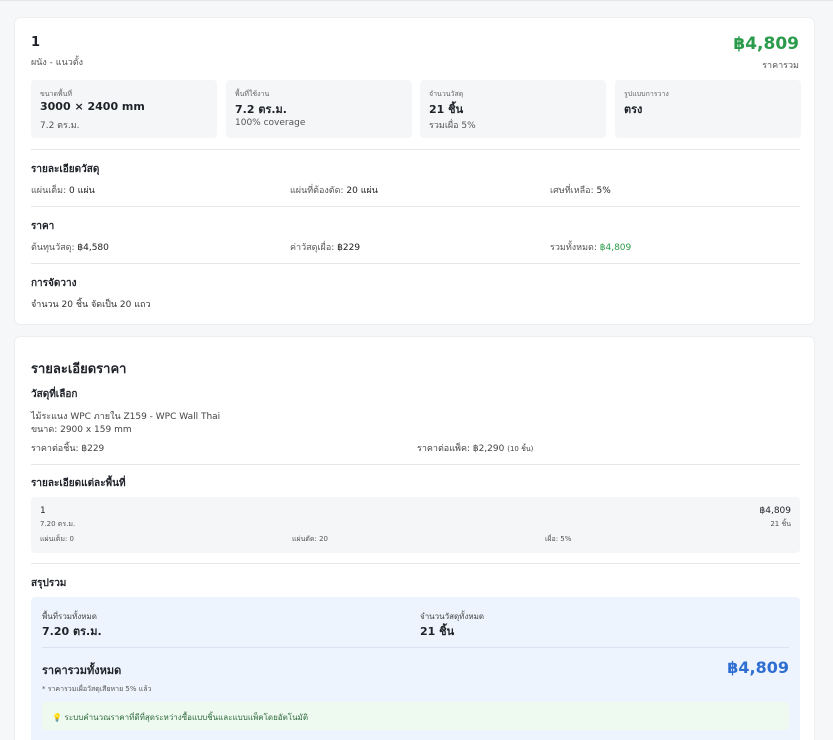 Image resolution: width=833 pixels, height=740 pixels. I want to click on material-name: ไม้ระแนง WPC ภายใน Z159 - WPC Wall Thai, so click(126, 417).